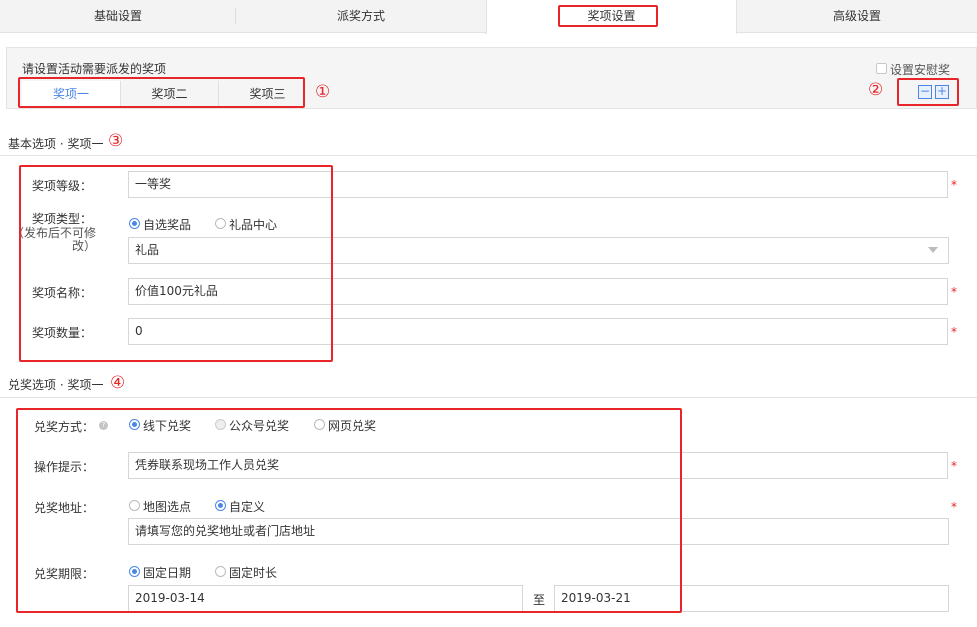 This screenshot has height=627, width=977. I want to click on tab-basic-settings: 基础设置, so click(118, 16).